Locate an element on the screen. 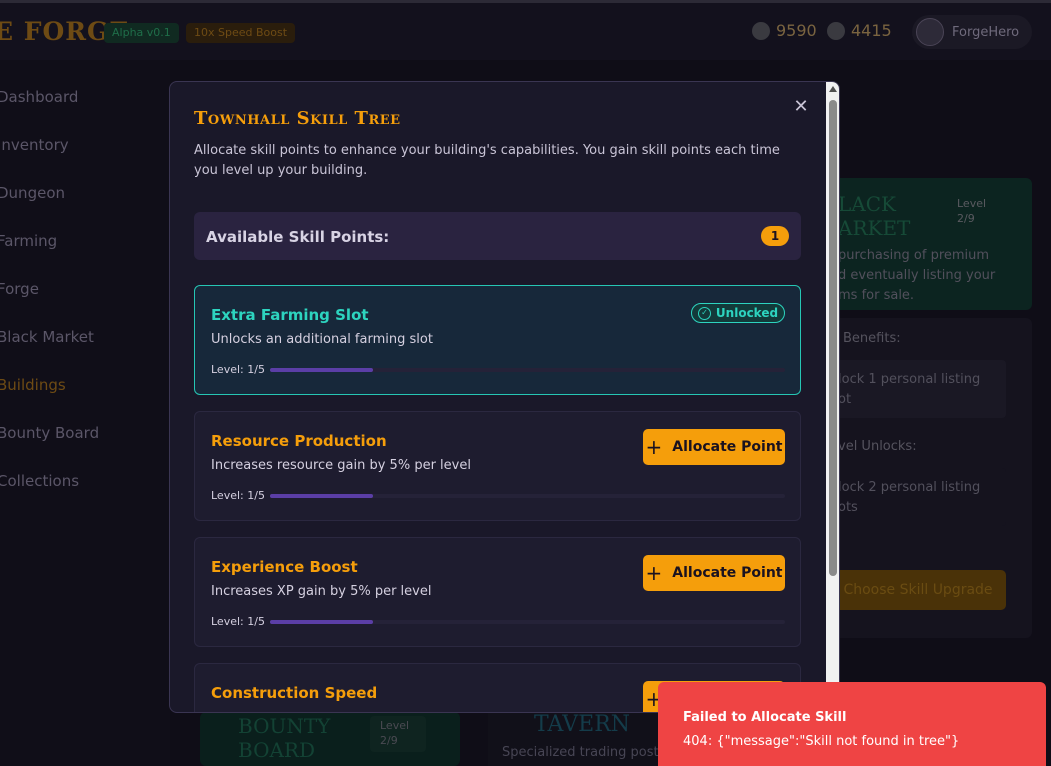 The image size is (1051, 766). sidebar-item-forge: Forge is located at coordinates (19, 289).